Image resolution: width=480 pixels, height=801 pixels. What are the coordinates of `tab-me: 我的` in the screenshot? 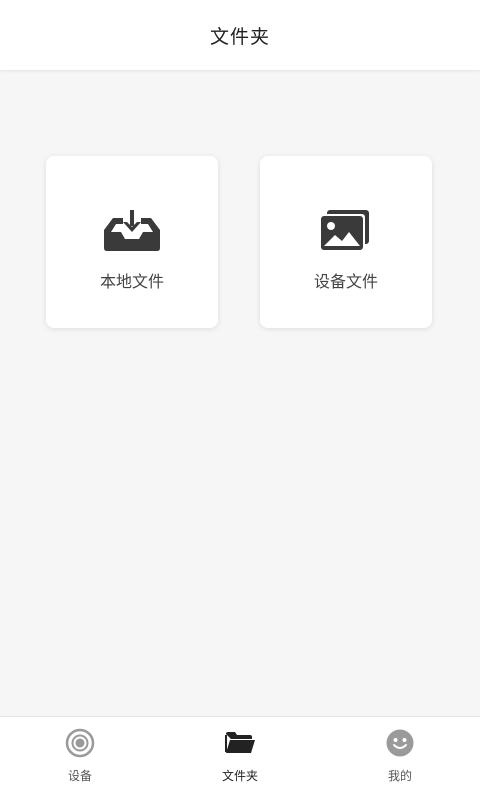 It's located at (400, 759).